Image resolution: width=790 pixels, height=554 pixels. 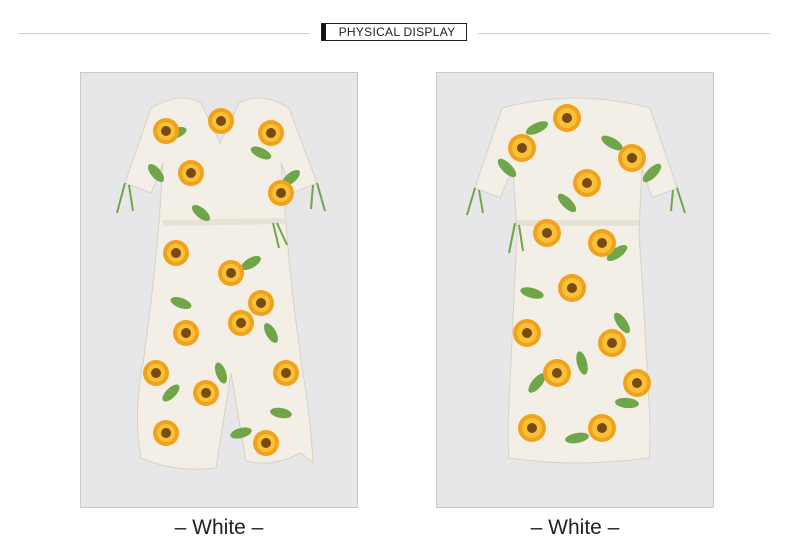 I want to click on section-title: PHYSICAL DISPLAY, so click(x=397, y=32).